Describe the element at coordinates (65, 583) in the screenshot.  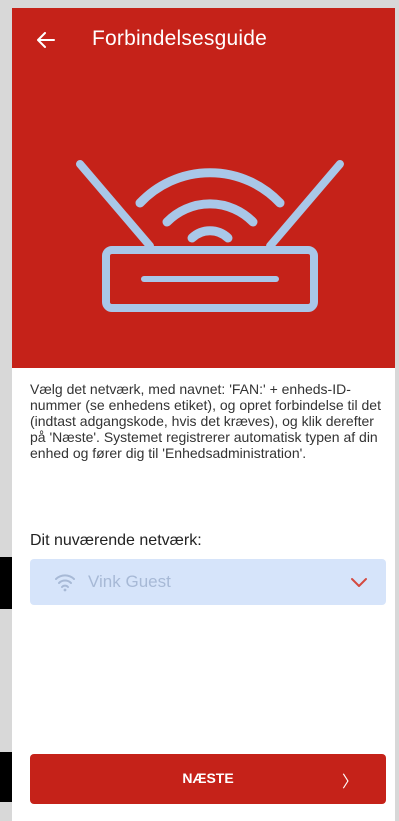
I see `wifi-icon` at that location.